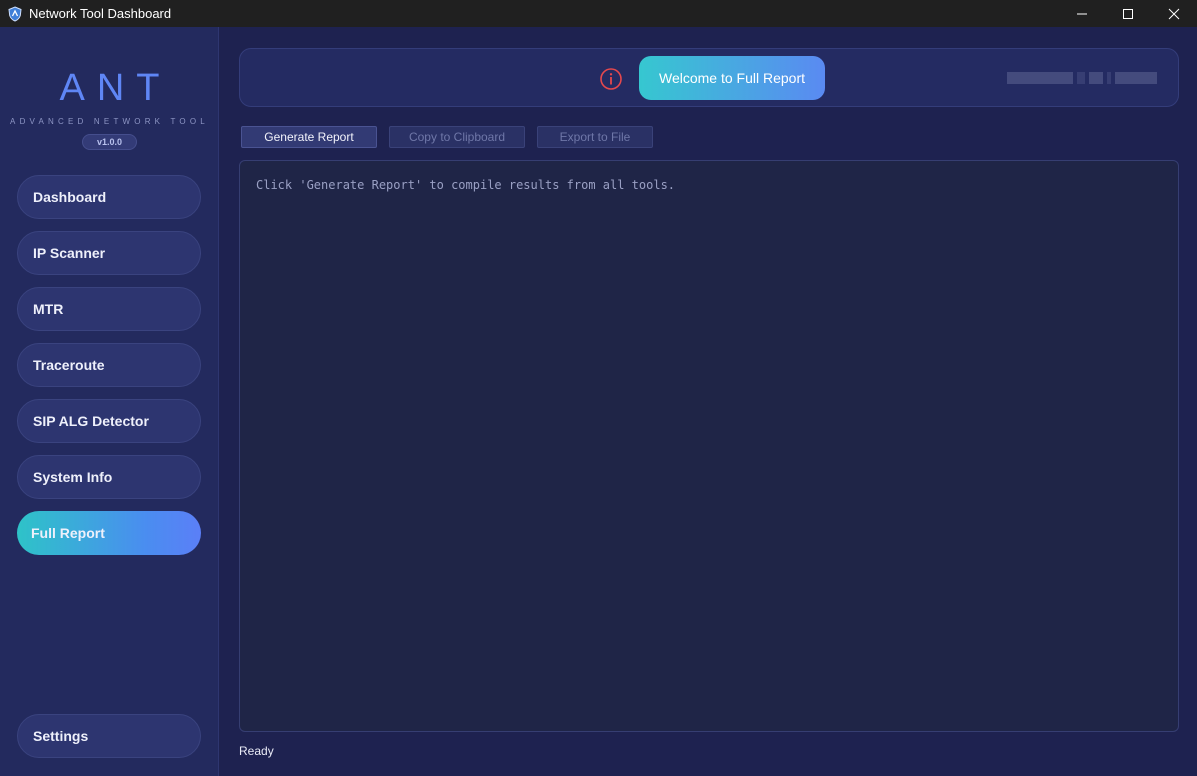  I want to click on minimize-button, so click(1082, 13).